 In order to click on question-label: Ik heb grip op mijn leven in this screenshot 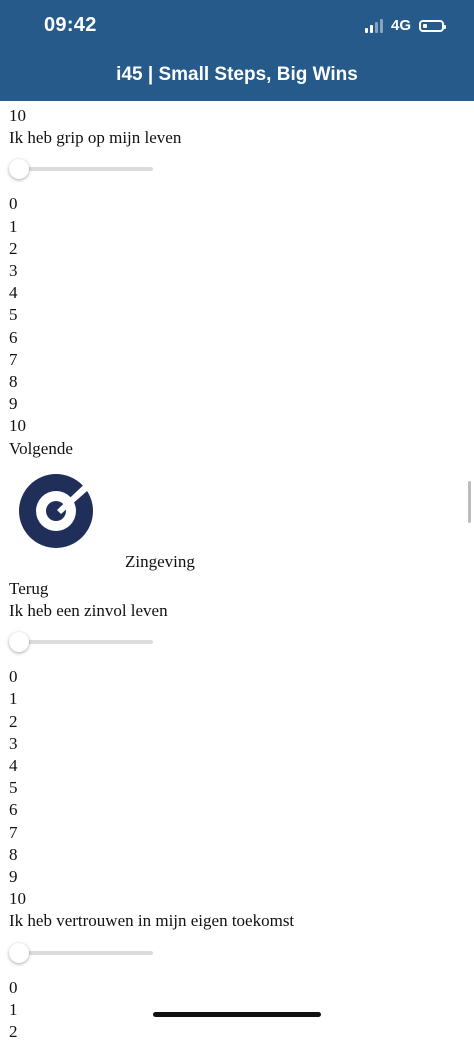, I will do `click(95, 138)`.